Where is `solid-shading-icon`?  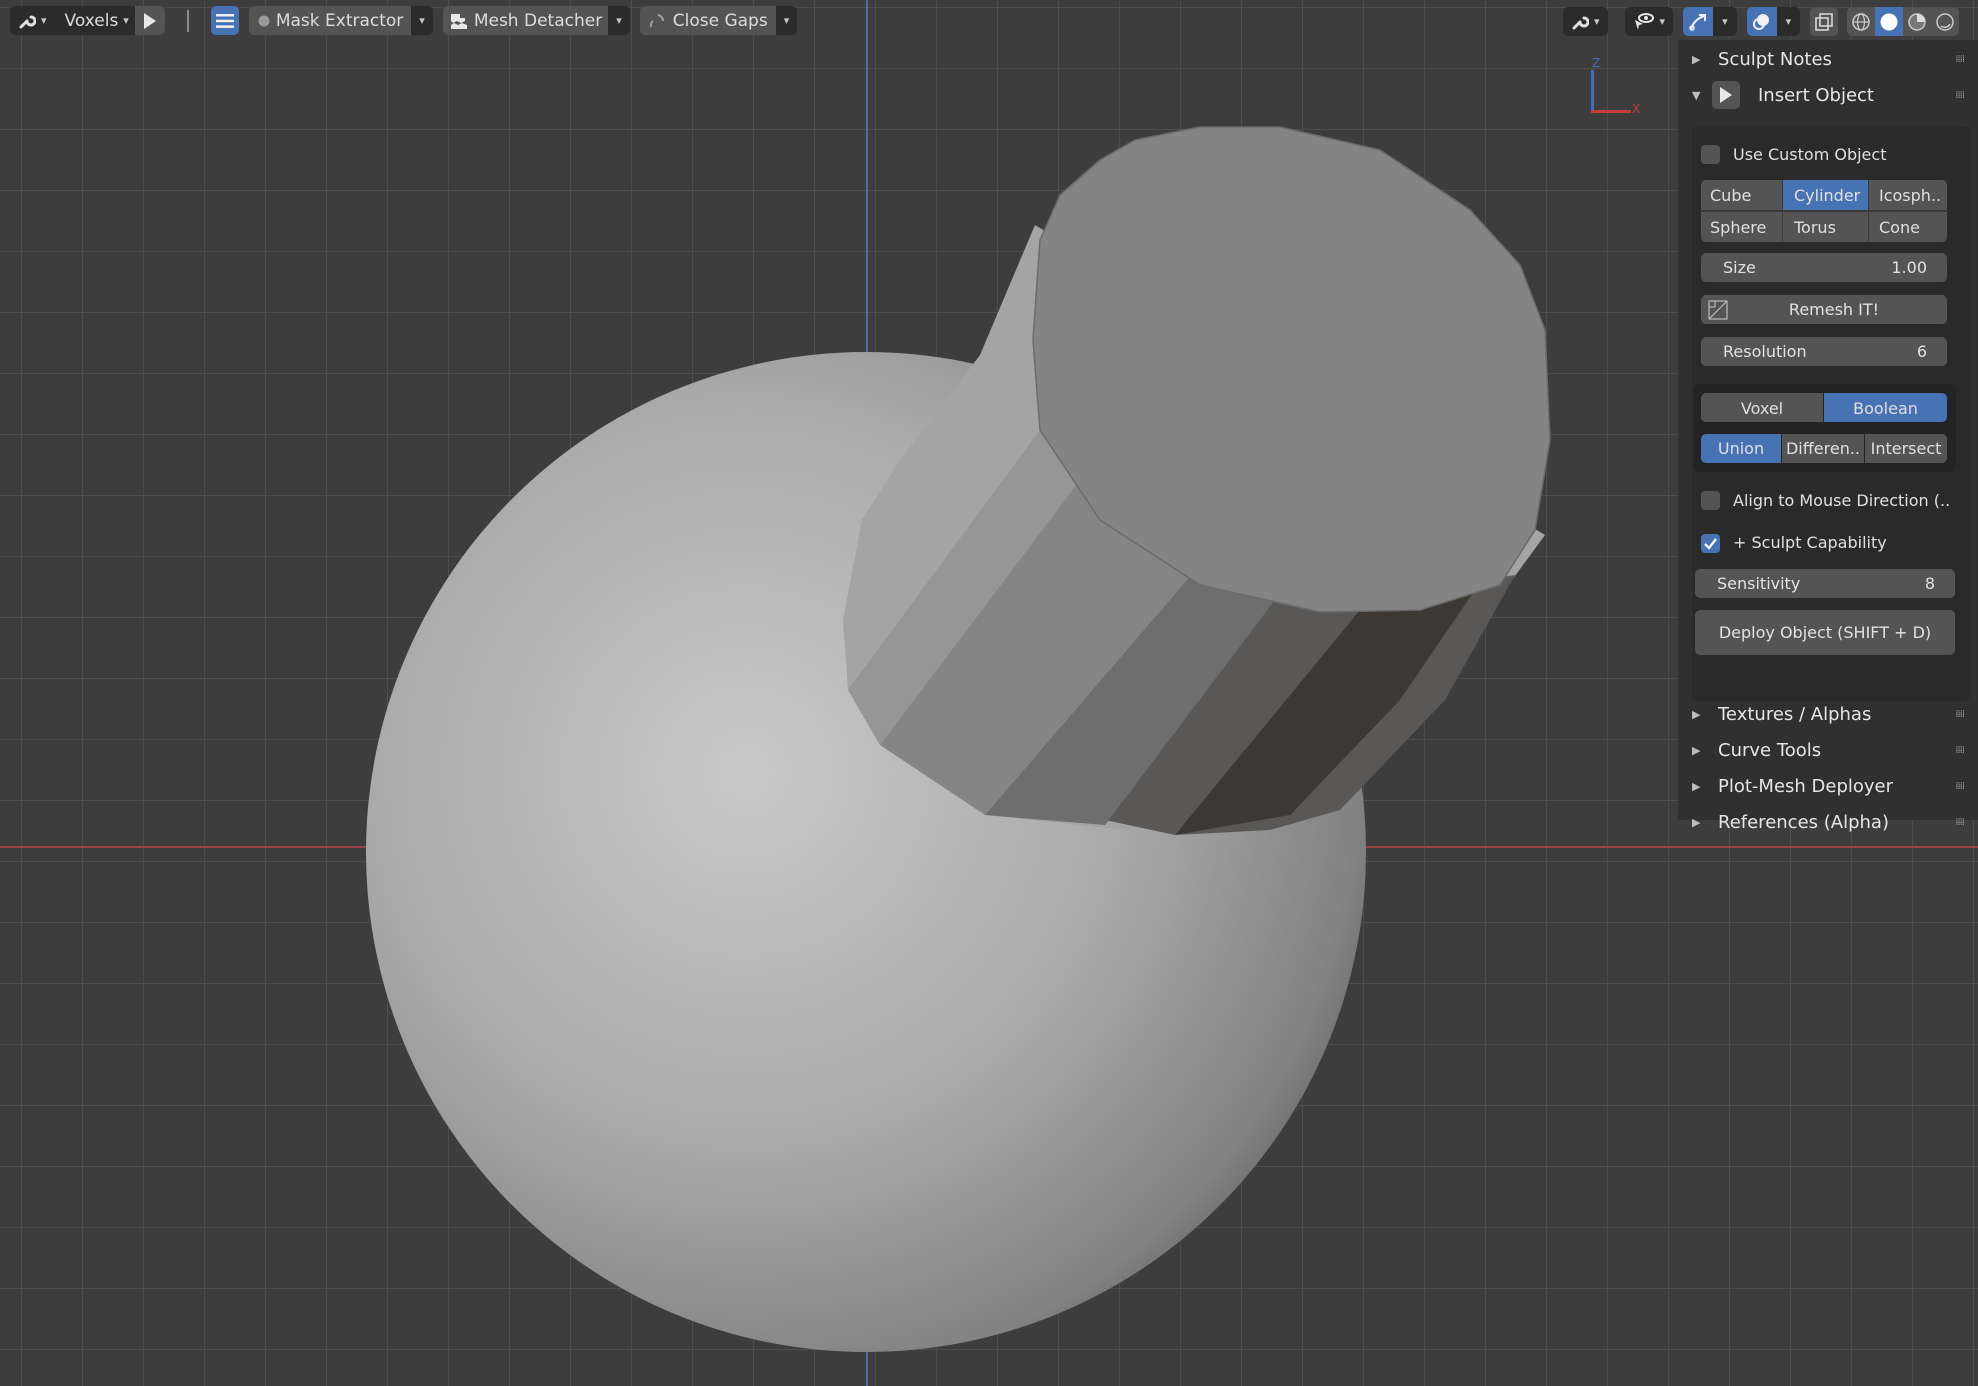 solid-shading-icon is located at coordinates (1889, 22).